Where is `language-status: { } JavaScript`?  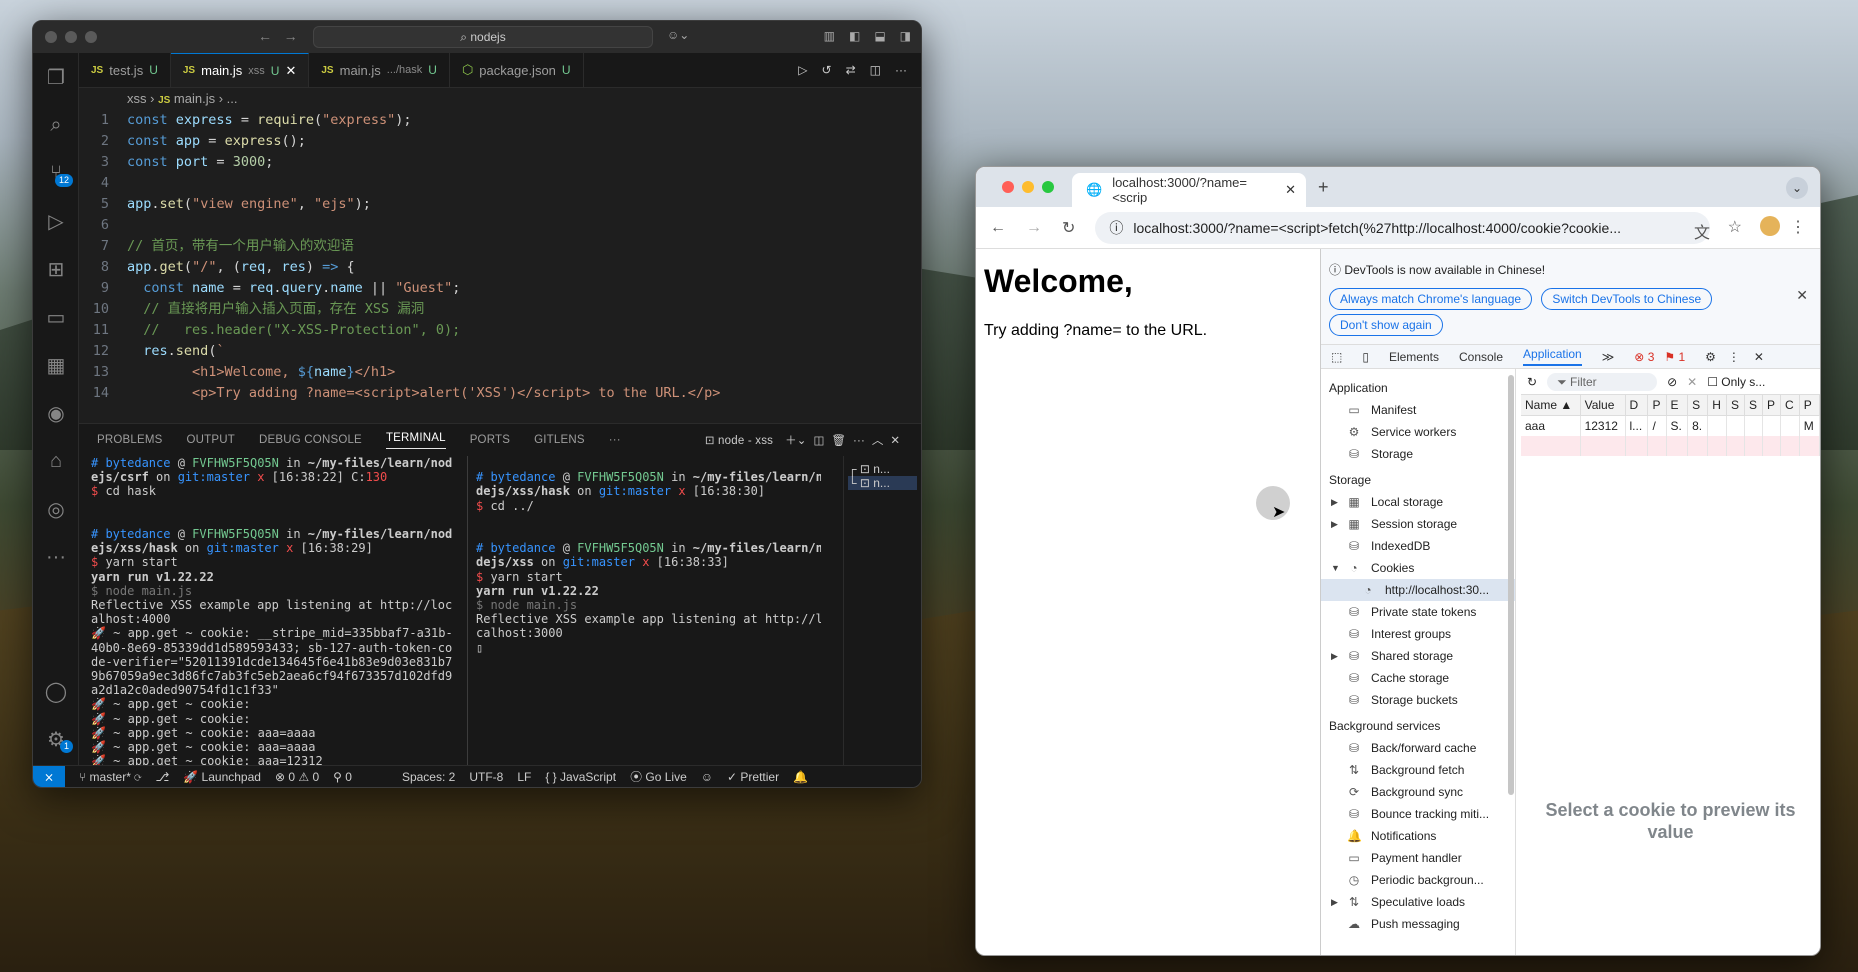 language-status: { } JavaScript is located at coordinates (580, 777).